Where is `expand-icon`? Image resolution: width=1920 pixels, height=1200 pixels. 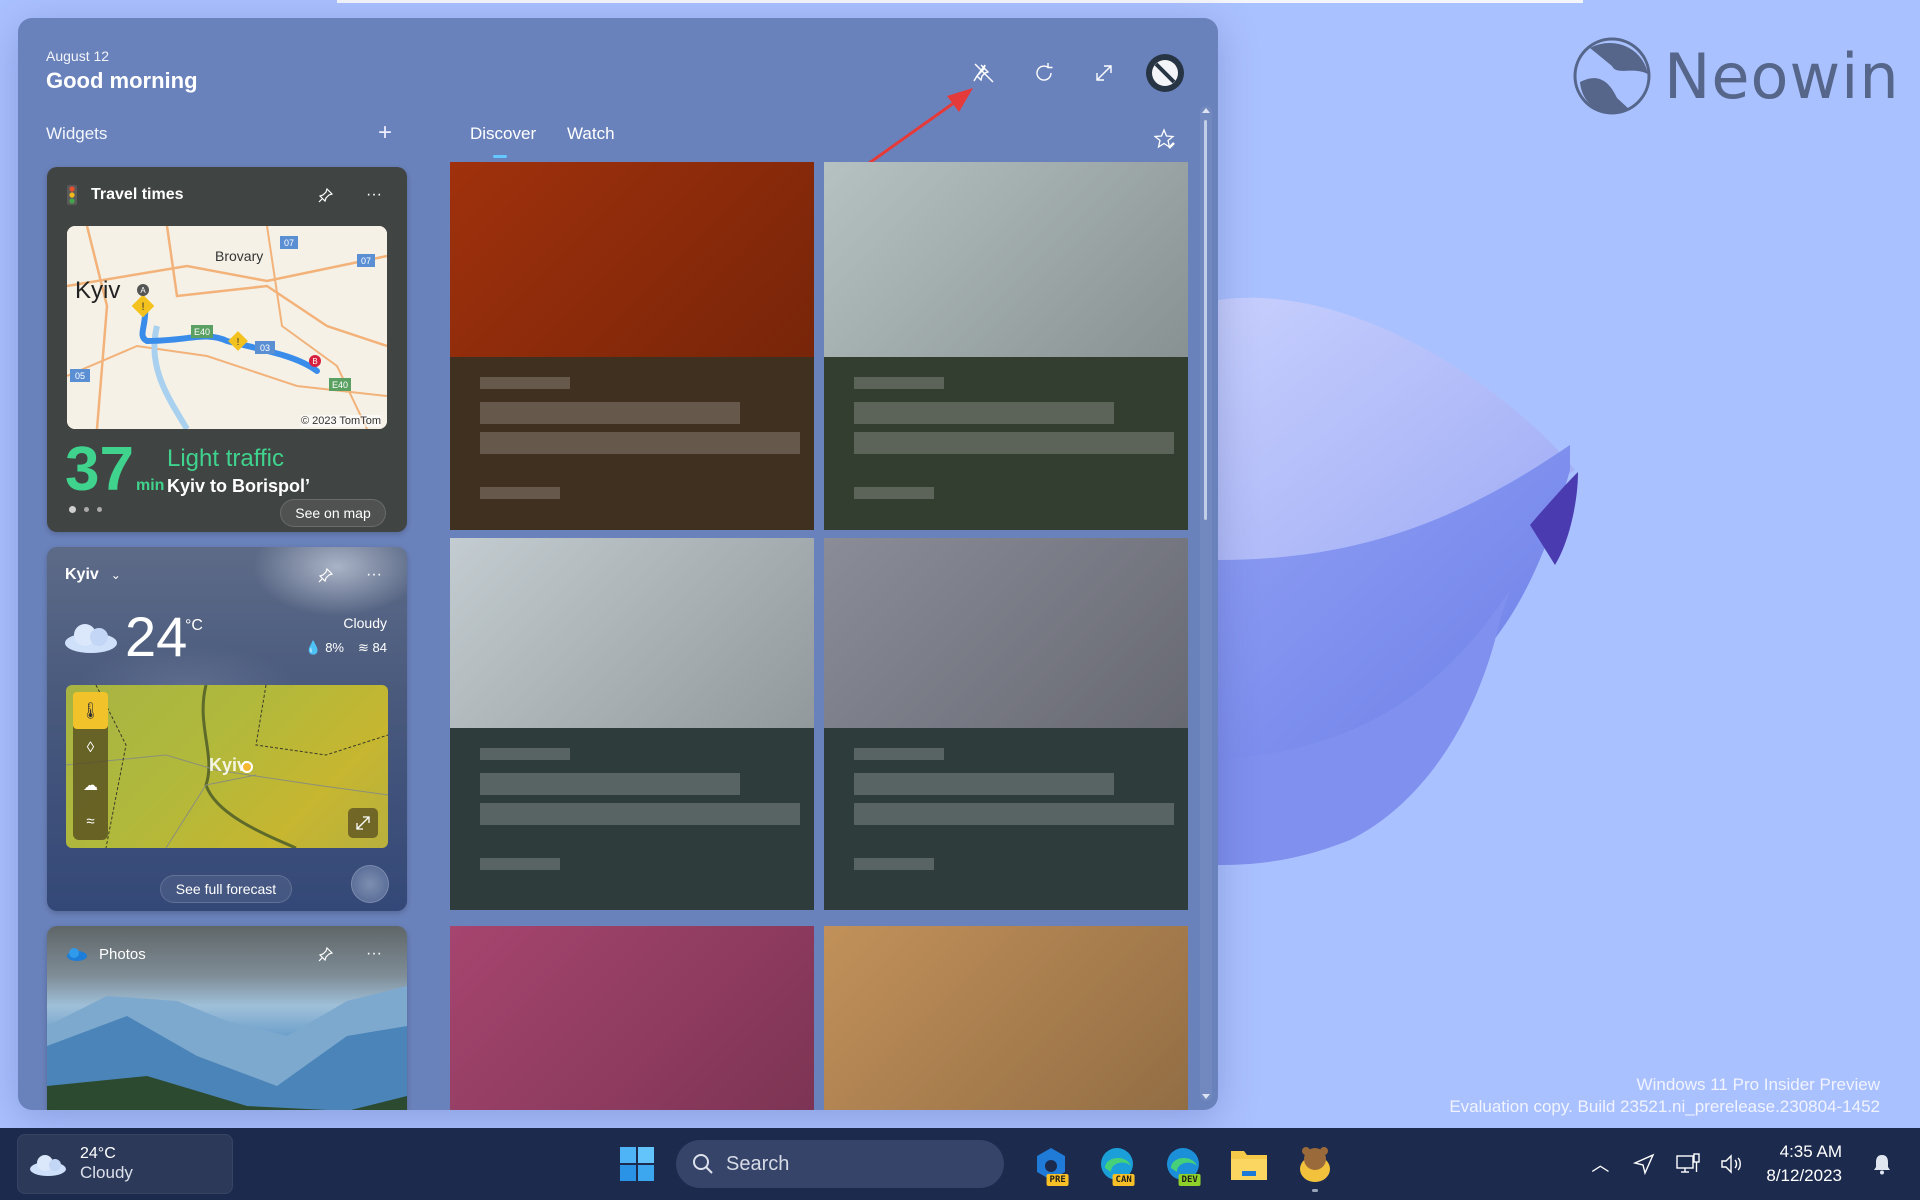 expand-icon is located at coordinates (363, 823).